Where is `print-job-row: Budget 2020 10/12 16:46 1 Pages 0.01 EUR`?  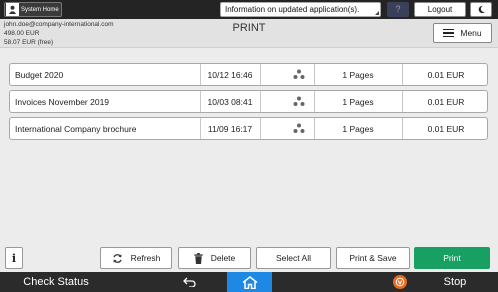
print-job-row: Budget 2020 10/12 16:46 1 Pages 0.01 EUR is located at coordinates (248, 74).